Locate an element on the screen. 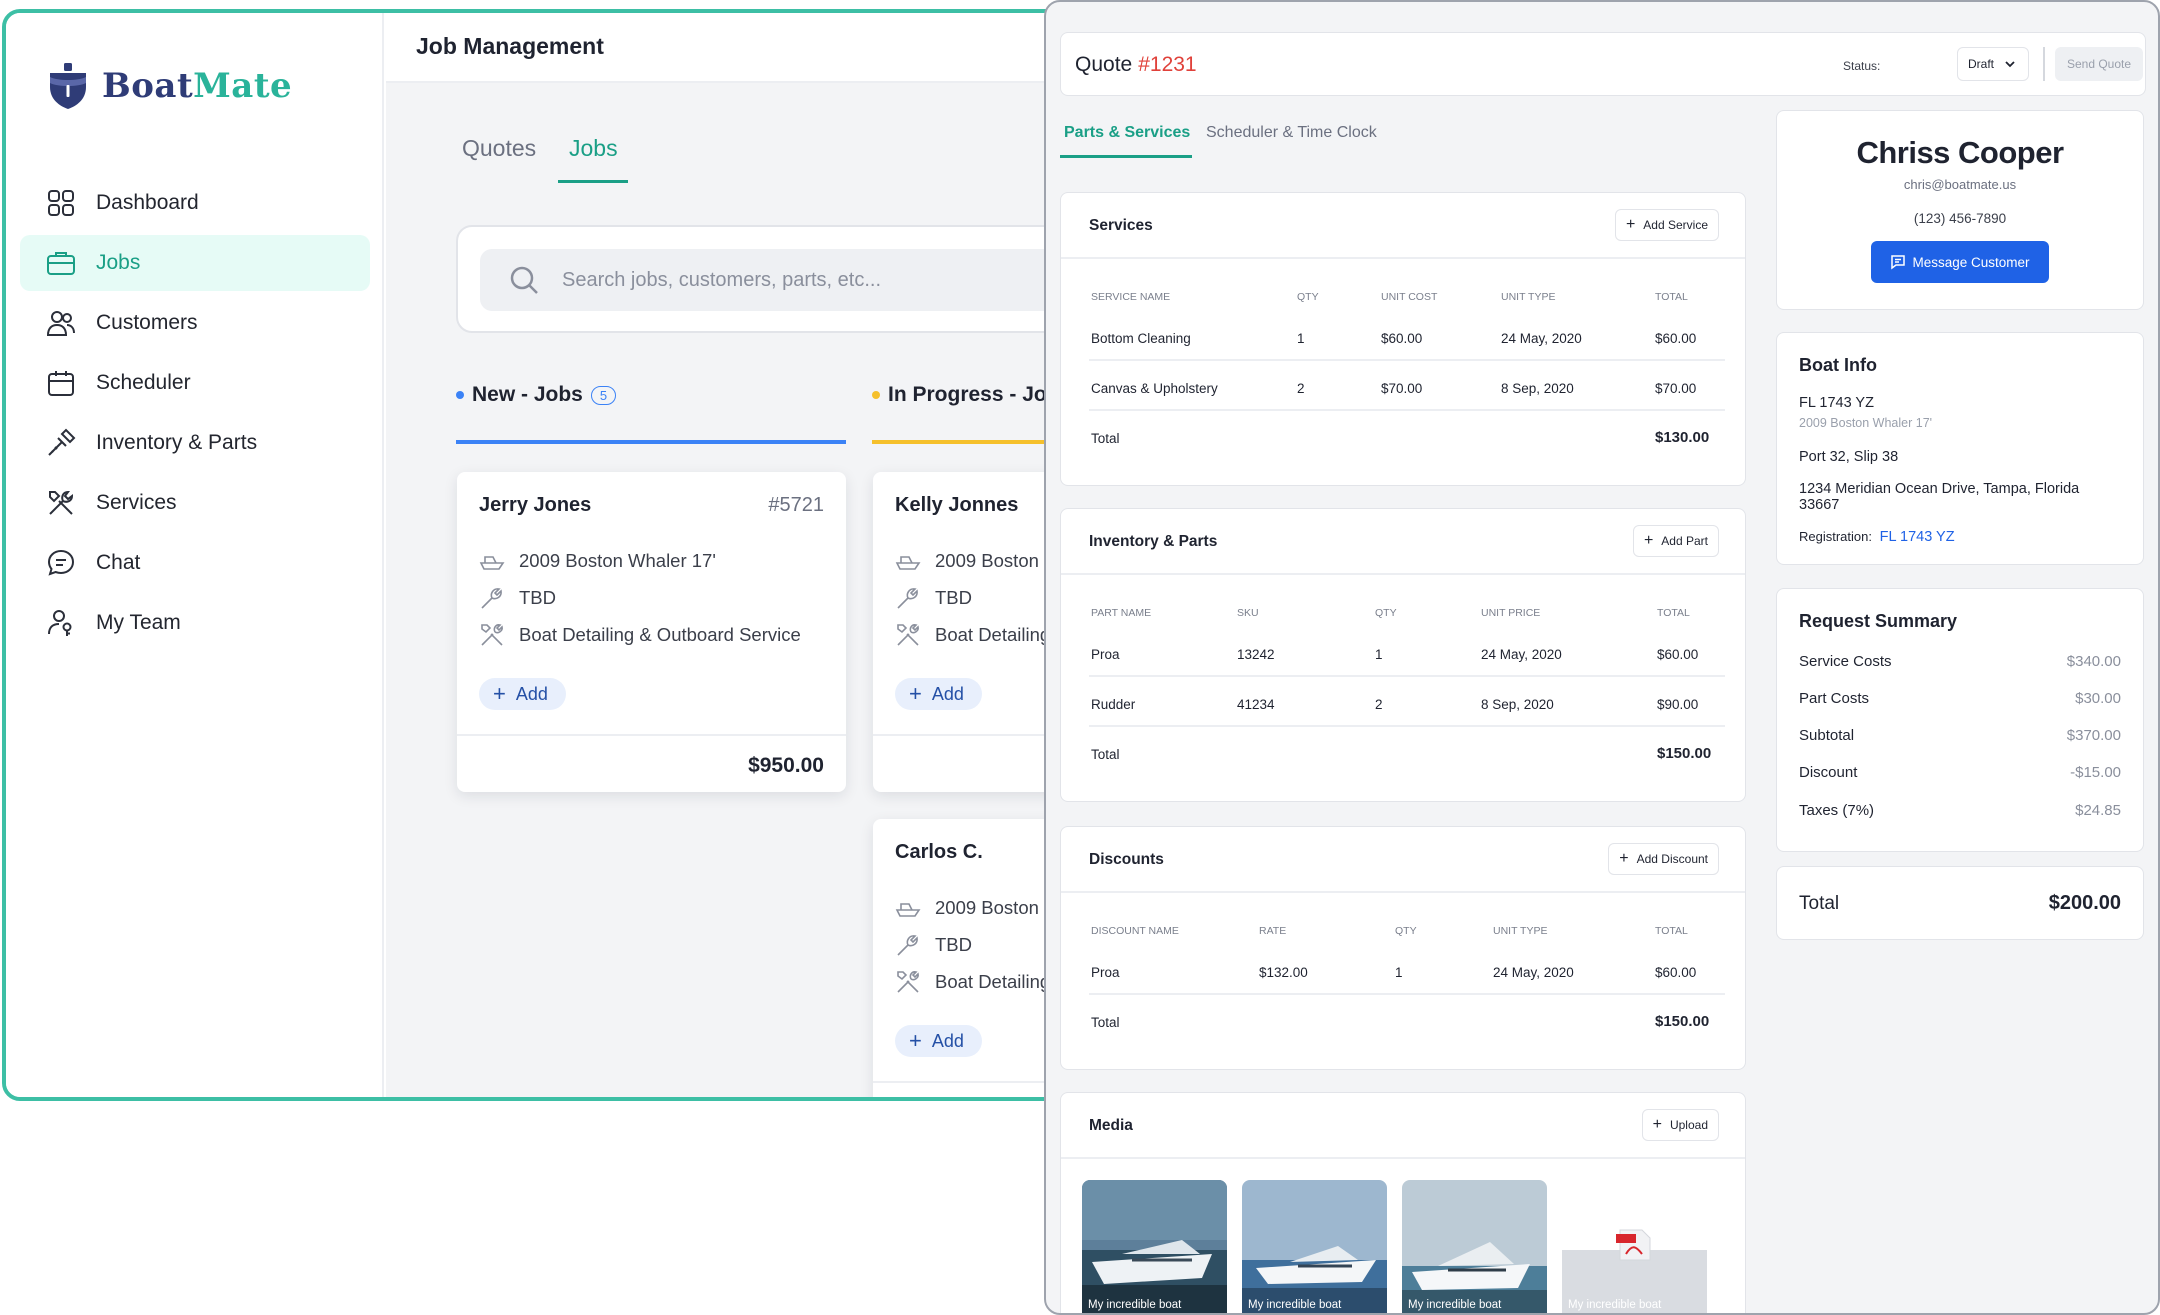 Image resolution: width=2160 pixels, height=1315 pixels. summary-value: -$15.00 is located at coordinates (2095, 772).